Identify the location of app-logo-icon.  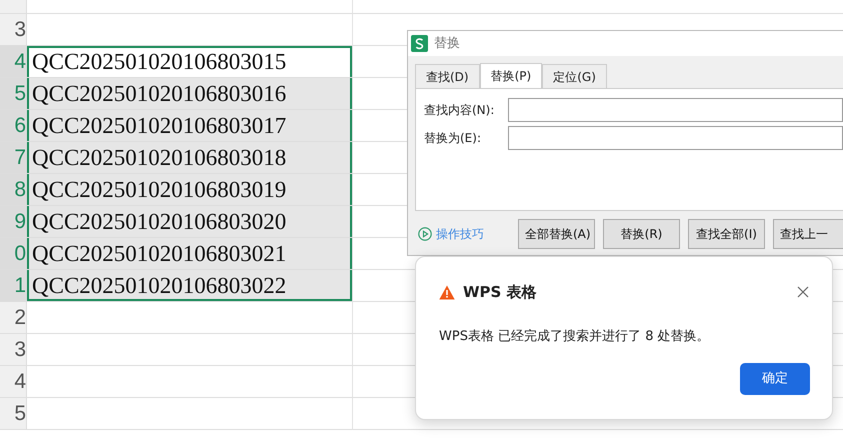
(419, 43).